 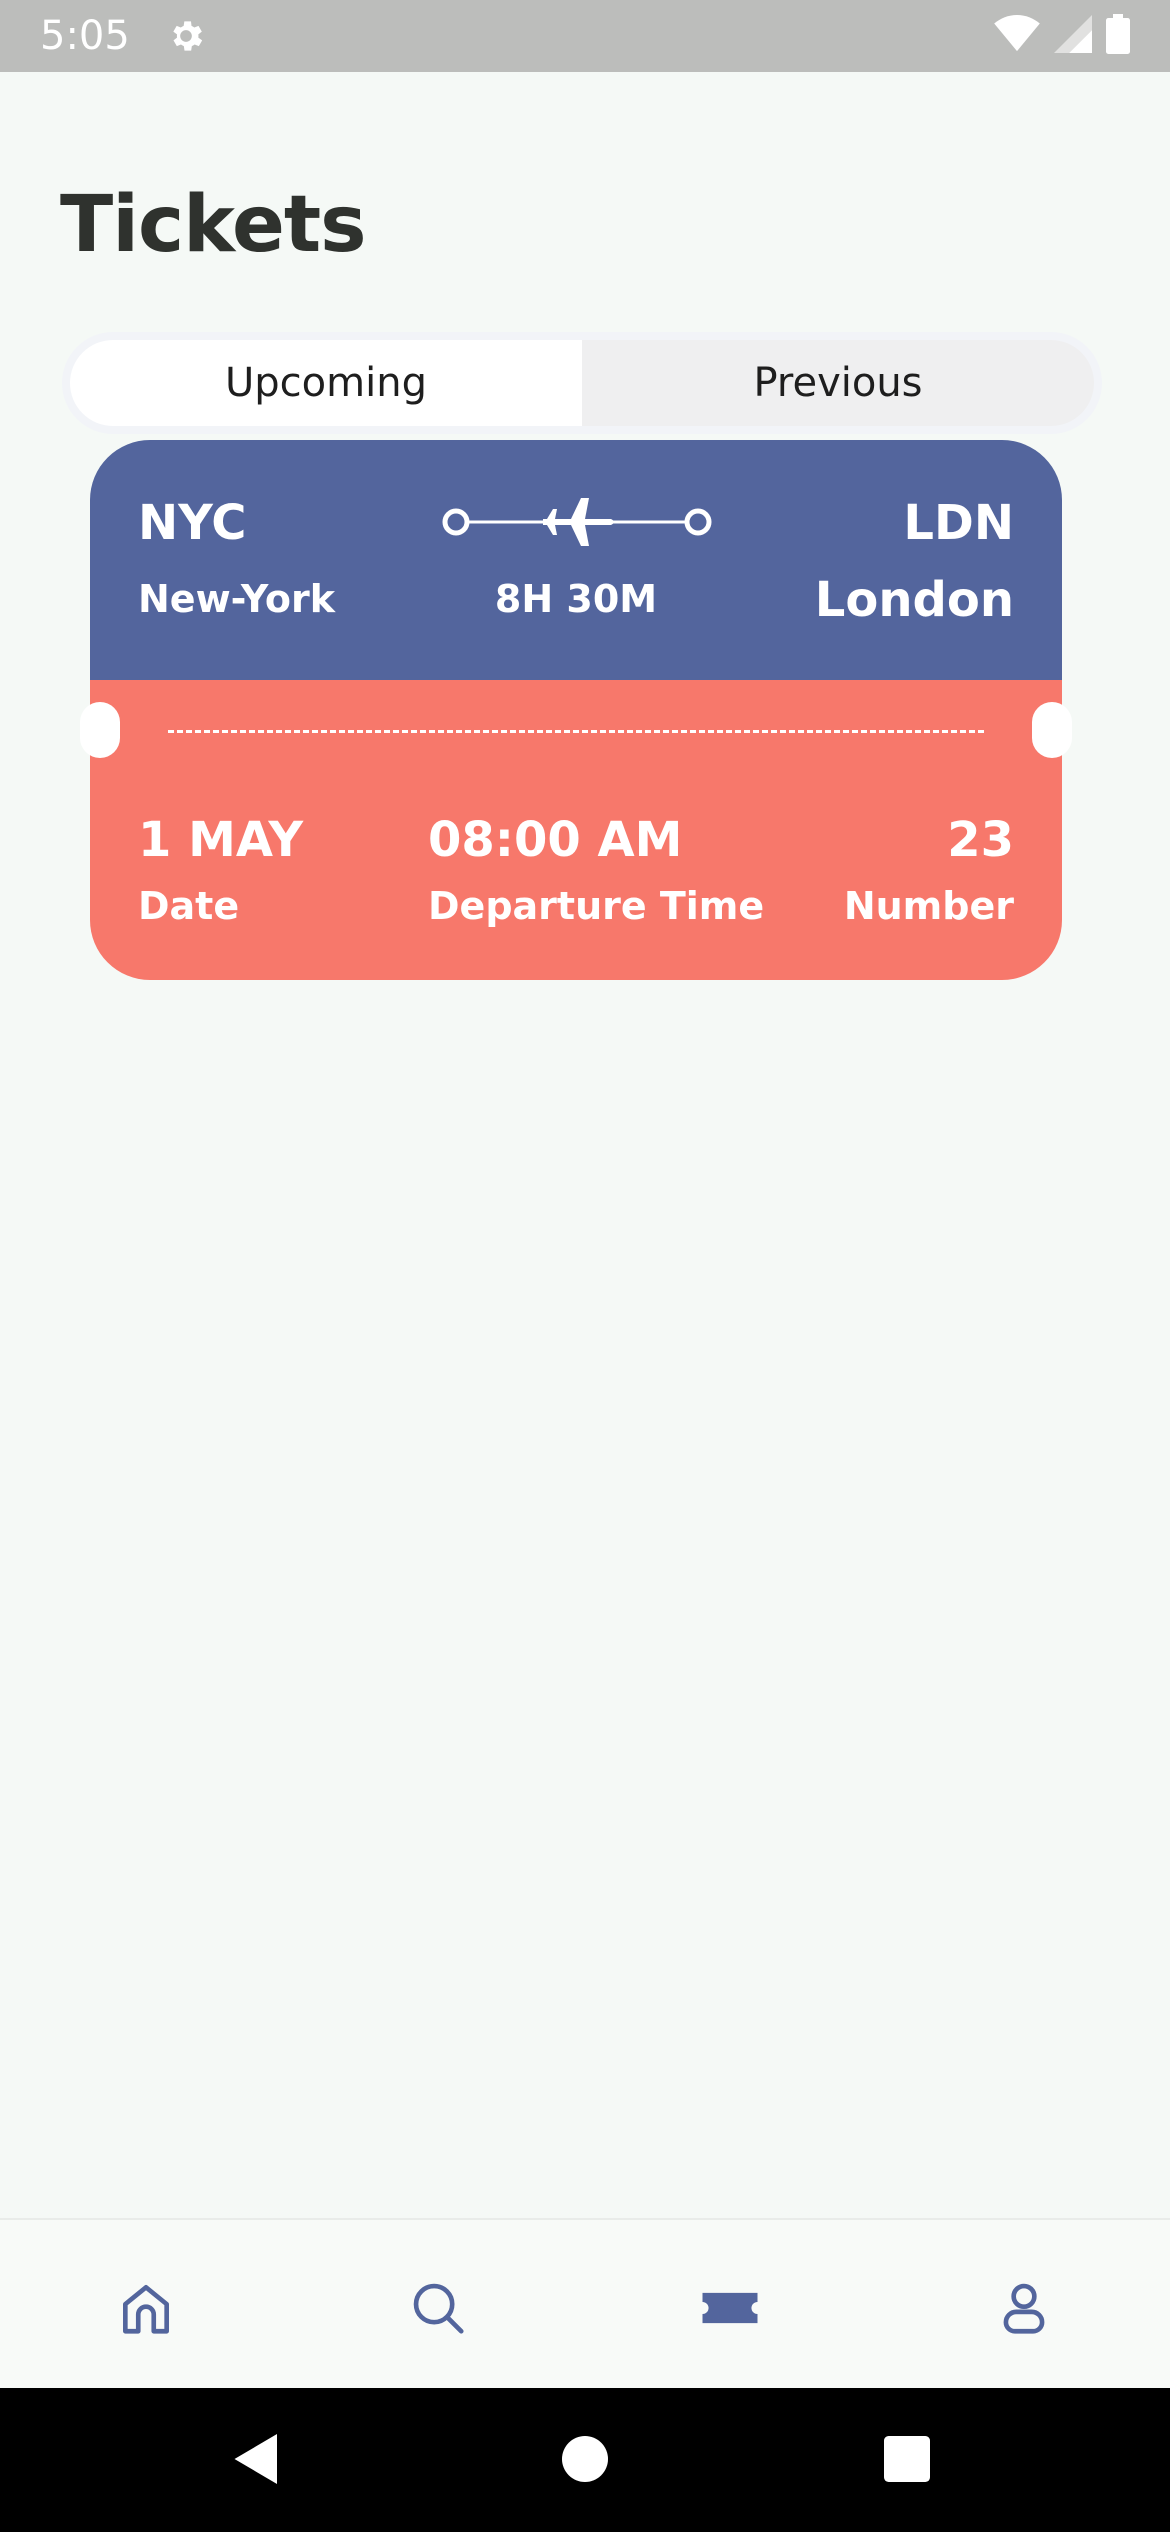 I want to click on recents-icon, so click(x=907, y=2459).